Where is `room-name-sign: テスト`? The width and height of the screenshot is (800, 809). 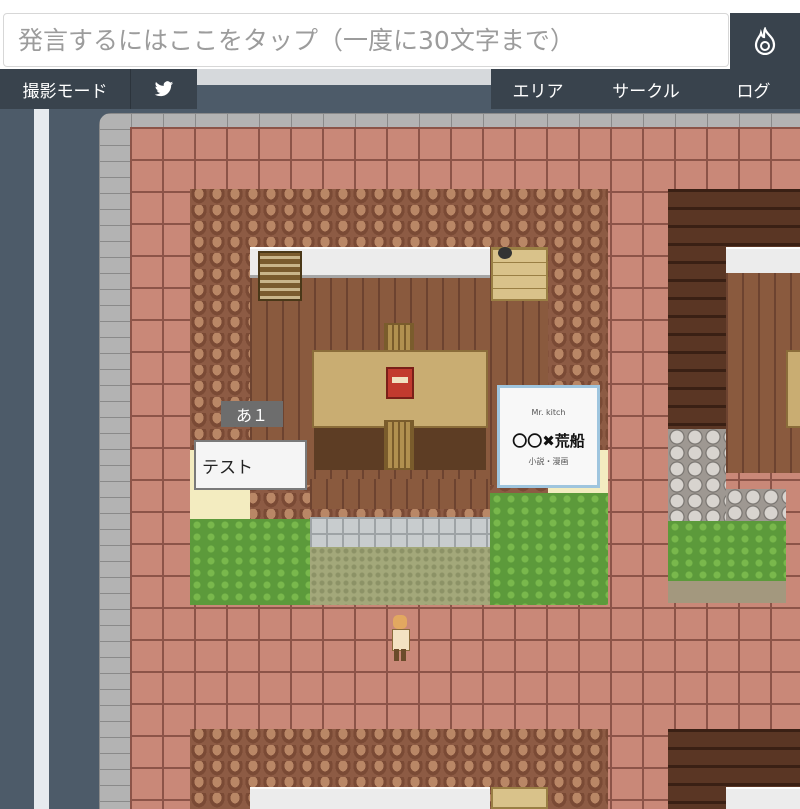
room-name-sign: テスト is located at coordinates (250, 465).